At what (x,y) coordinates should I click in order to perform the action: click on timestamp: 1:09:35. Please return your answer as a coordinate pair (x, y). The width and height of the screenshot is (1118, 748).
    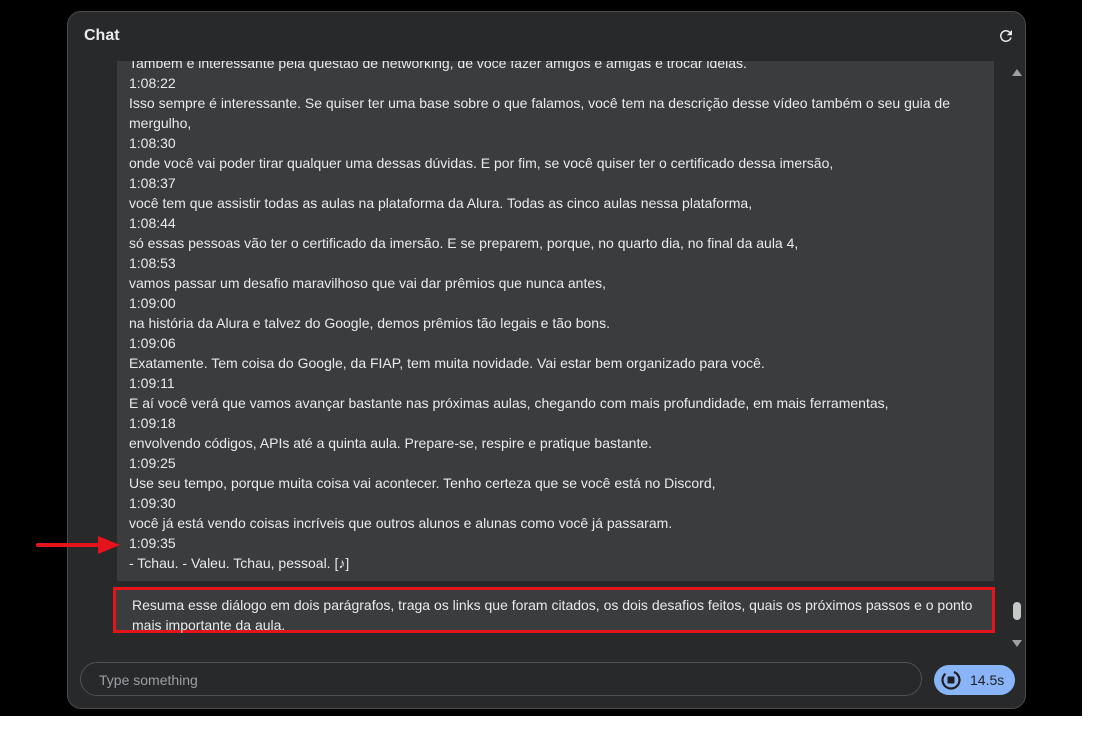
    Looking at the image, I should click on (152, 543).